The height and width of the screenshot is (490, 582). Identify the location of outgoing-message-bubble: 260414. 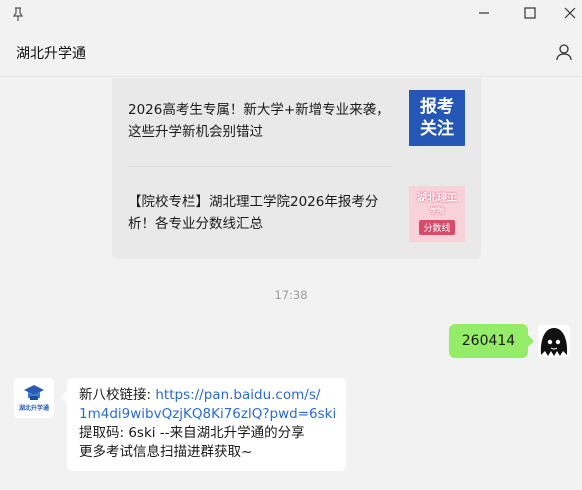
(491, 341).